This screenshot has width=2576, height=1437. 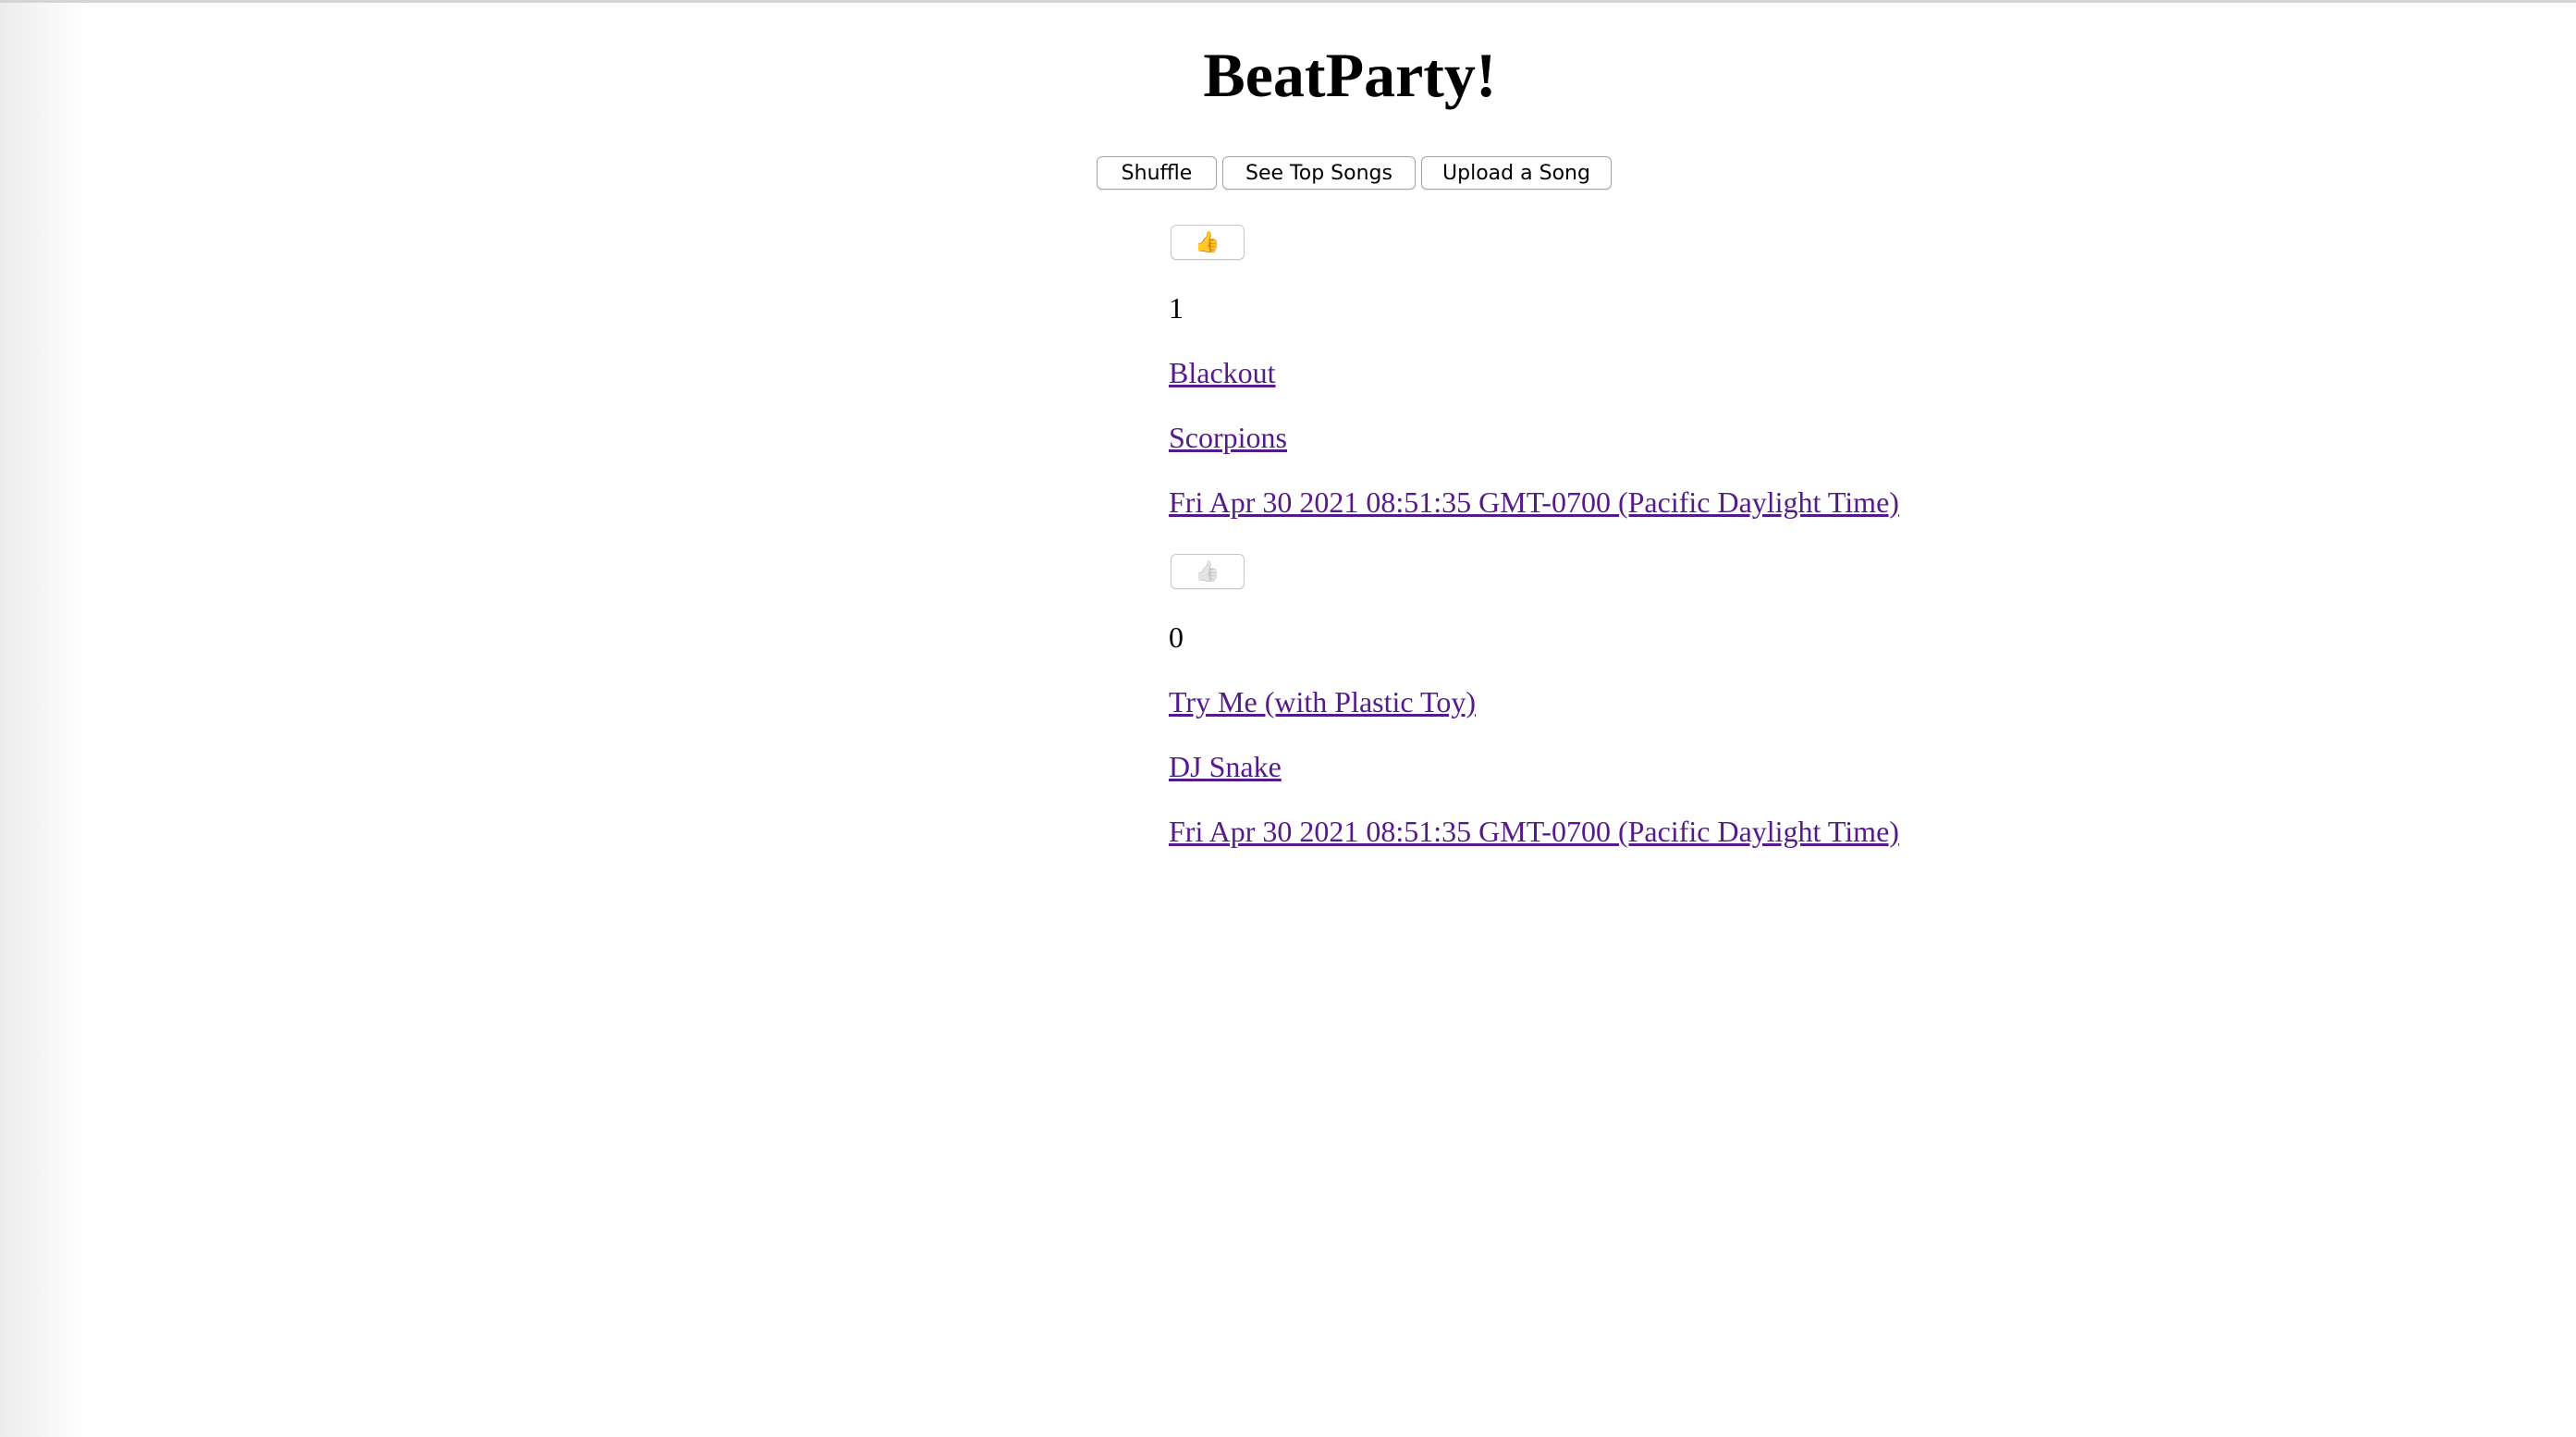 I want to click on shuffle-button: Shuffle, so click(x=1157, y=173).